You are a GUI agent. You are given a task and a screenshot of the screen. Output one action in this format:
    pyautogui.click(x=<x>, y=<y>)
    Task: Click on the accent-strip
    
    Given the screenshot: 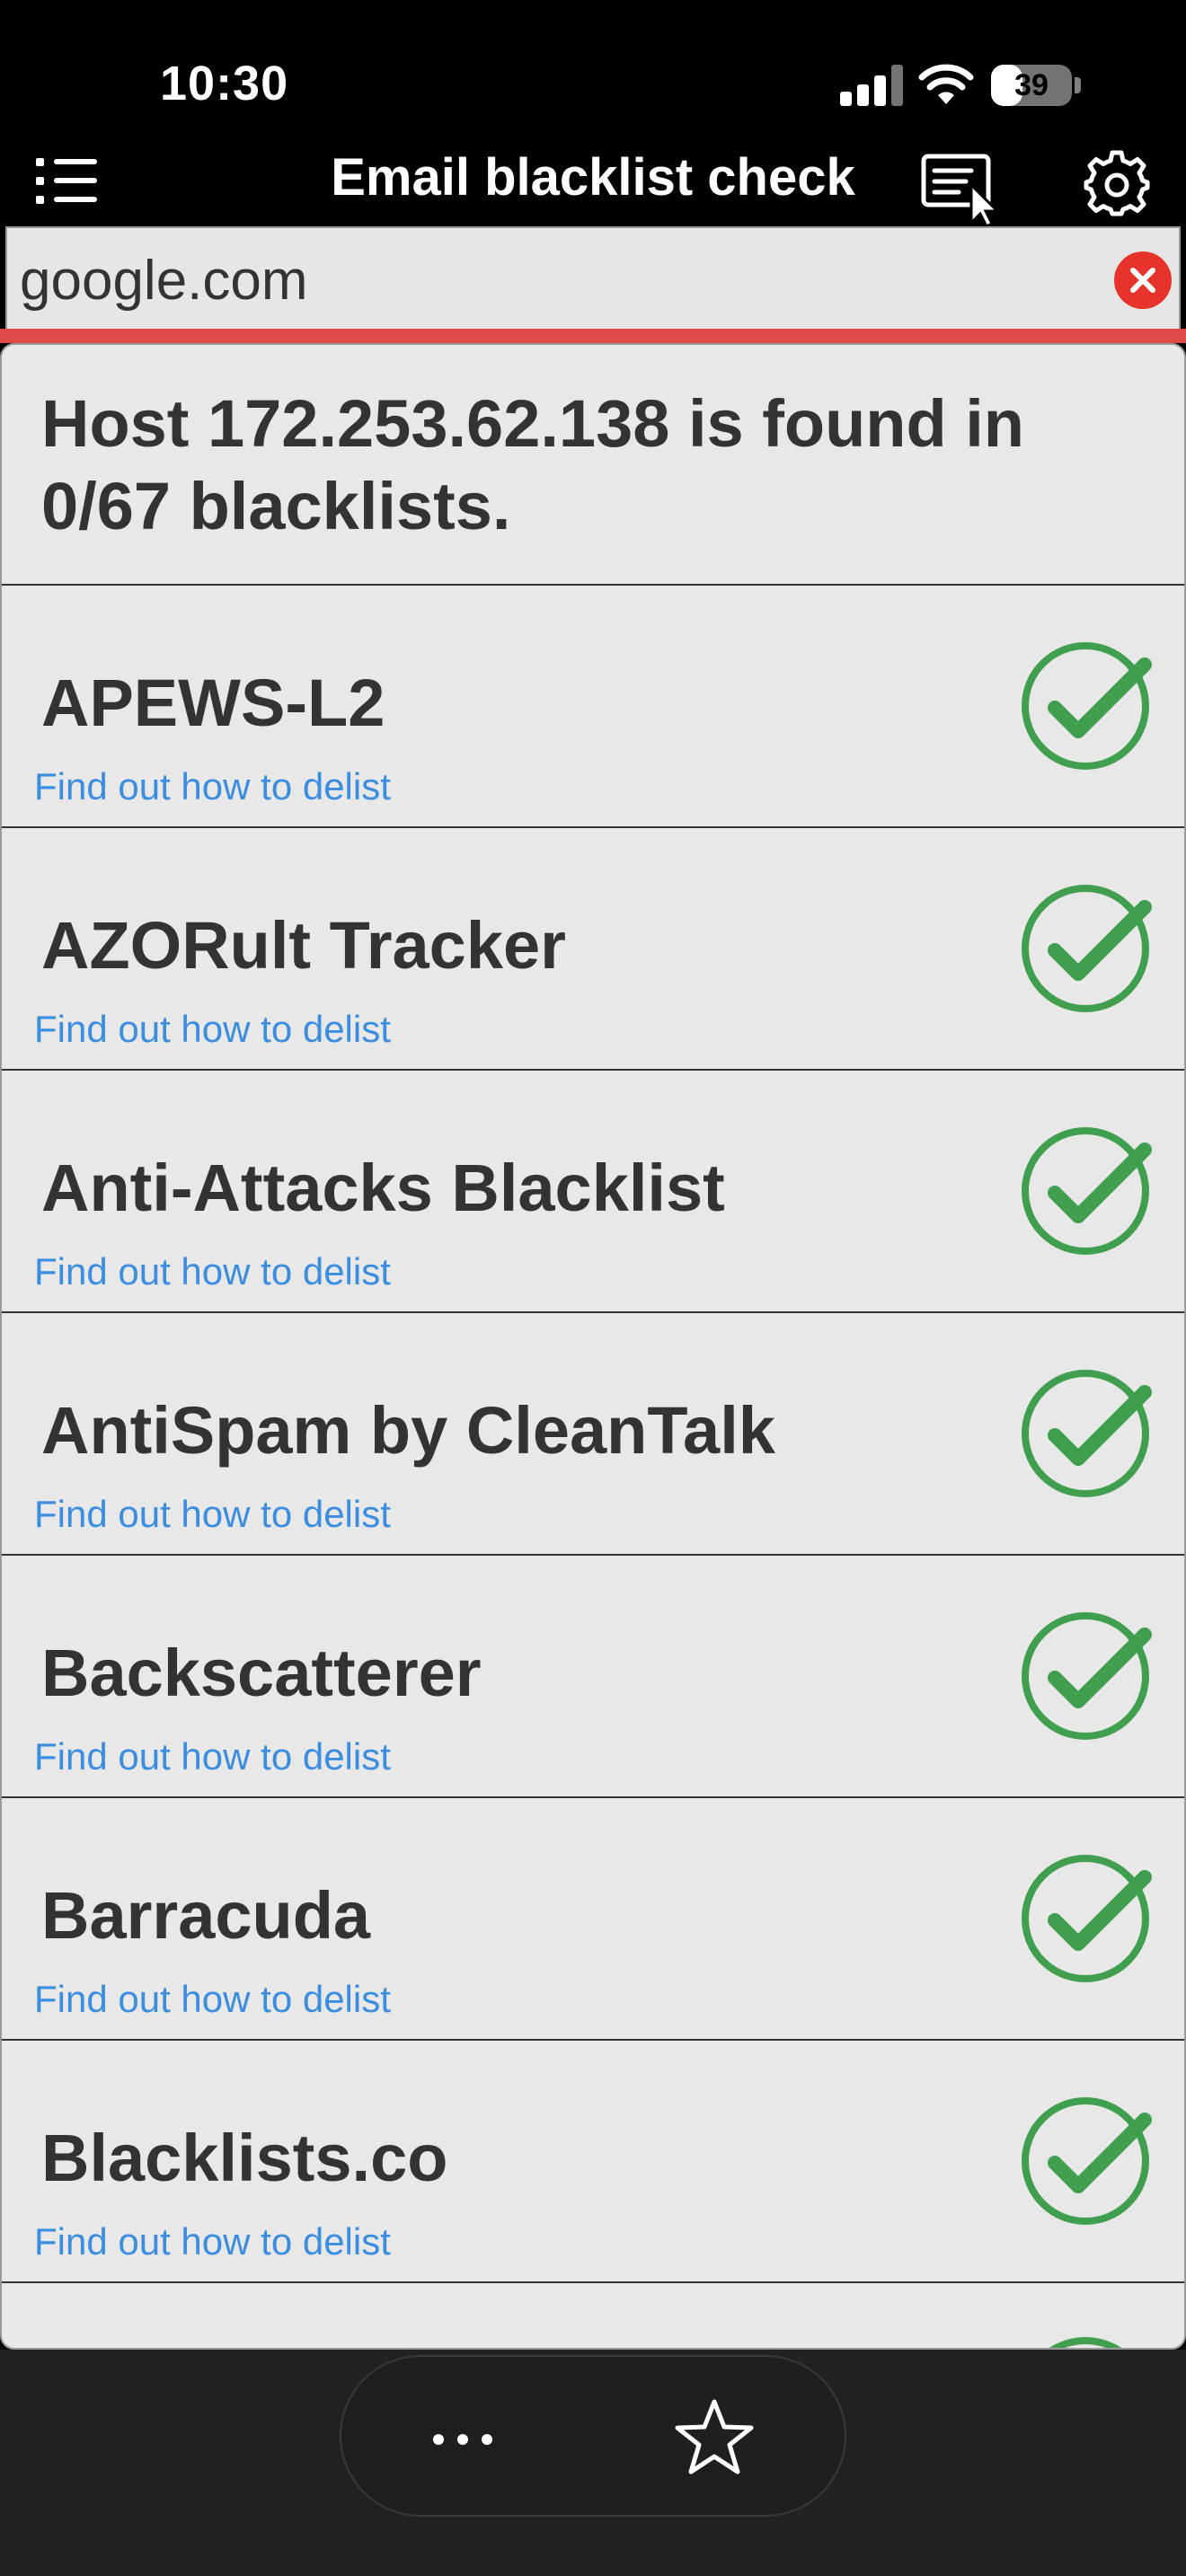 What is the action you would take?
    pyautogui.click(x=593, y=336)
    